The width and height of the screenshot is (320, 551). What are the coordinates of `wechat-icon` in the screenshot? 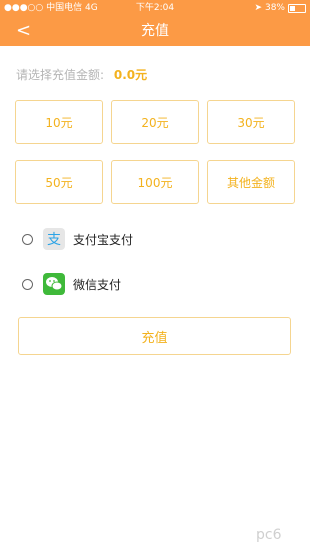 It's located at (54, 284).